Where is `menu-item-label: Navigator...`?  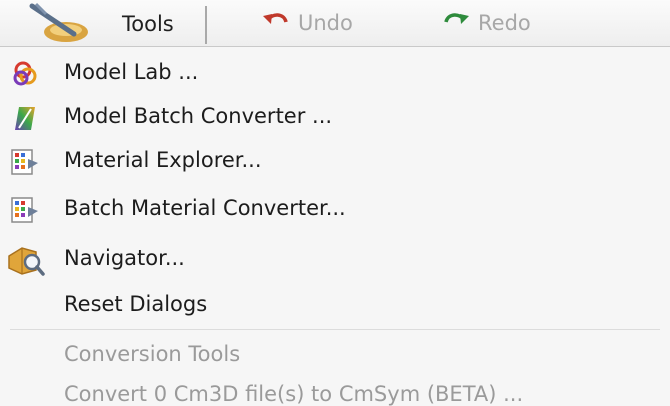
menu-item-label: Navigator... is located at coordinates (124, 258).